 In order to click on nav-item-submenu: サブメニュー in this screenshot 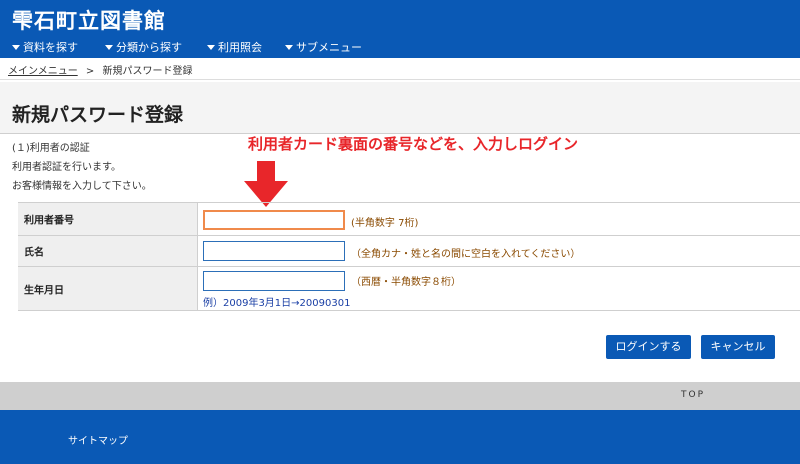, I will do `click(323, 47)`.